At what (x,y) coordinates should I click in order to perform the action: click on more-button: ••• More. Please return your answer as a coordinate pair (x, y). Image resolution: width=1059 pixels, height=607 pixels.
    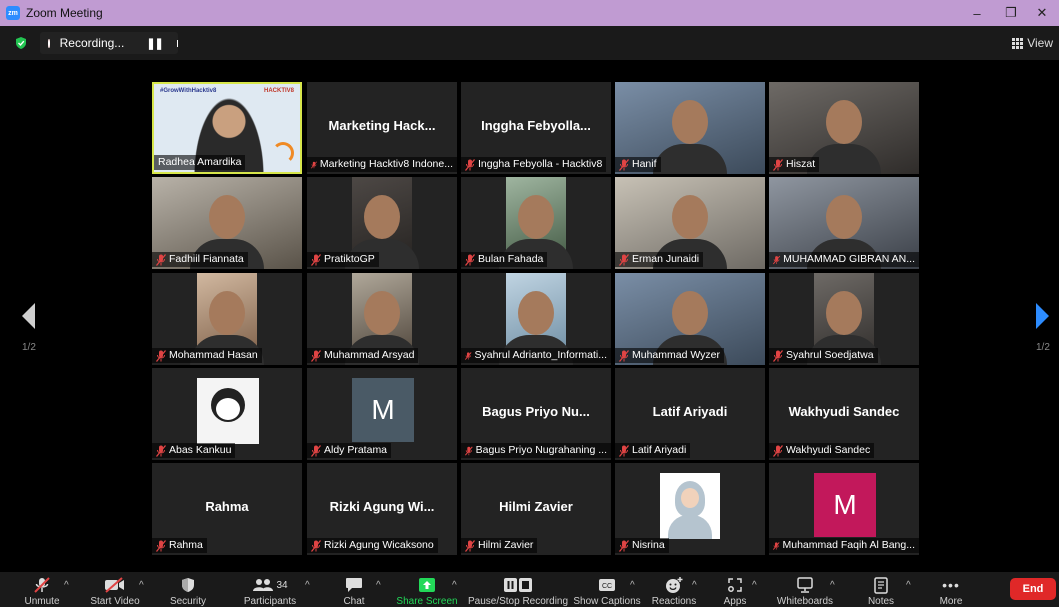
    Looking at the image, I should click on (951, 591).